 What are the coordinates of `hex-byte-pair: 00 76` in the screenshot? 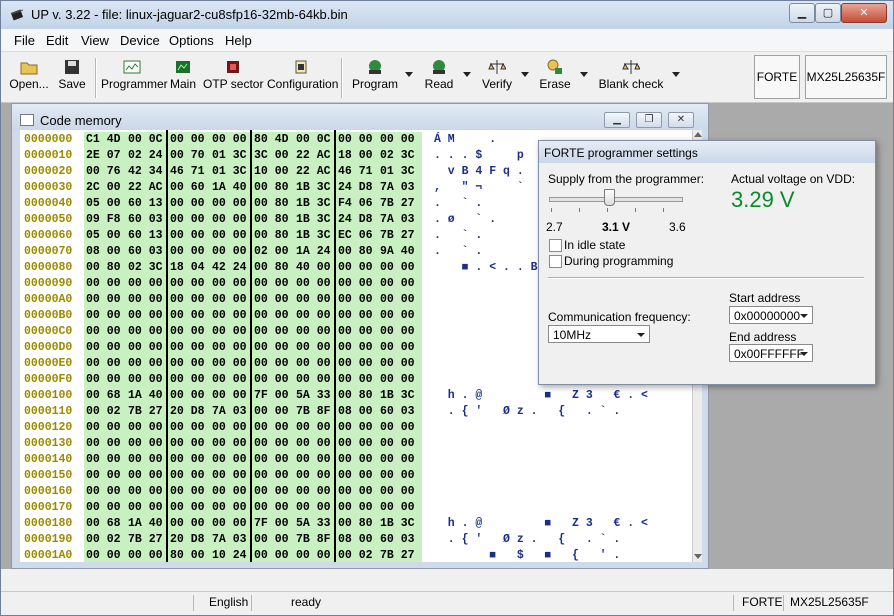 It's located at (106, 172).